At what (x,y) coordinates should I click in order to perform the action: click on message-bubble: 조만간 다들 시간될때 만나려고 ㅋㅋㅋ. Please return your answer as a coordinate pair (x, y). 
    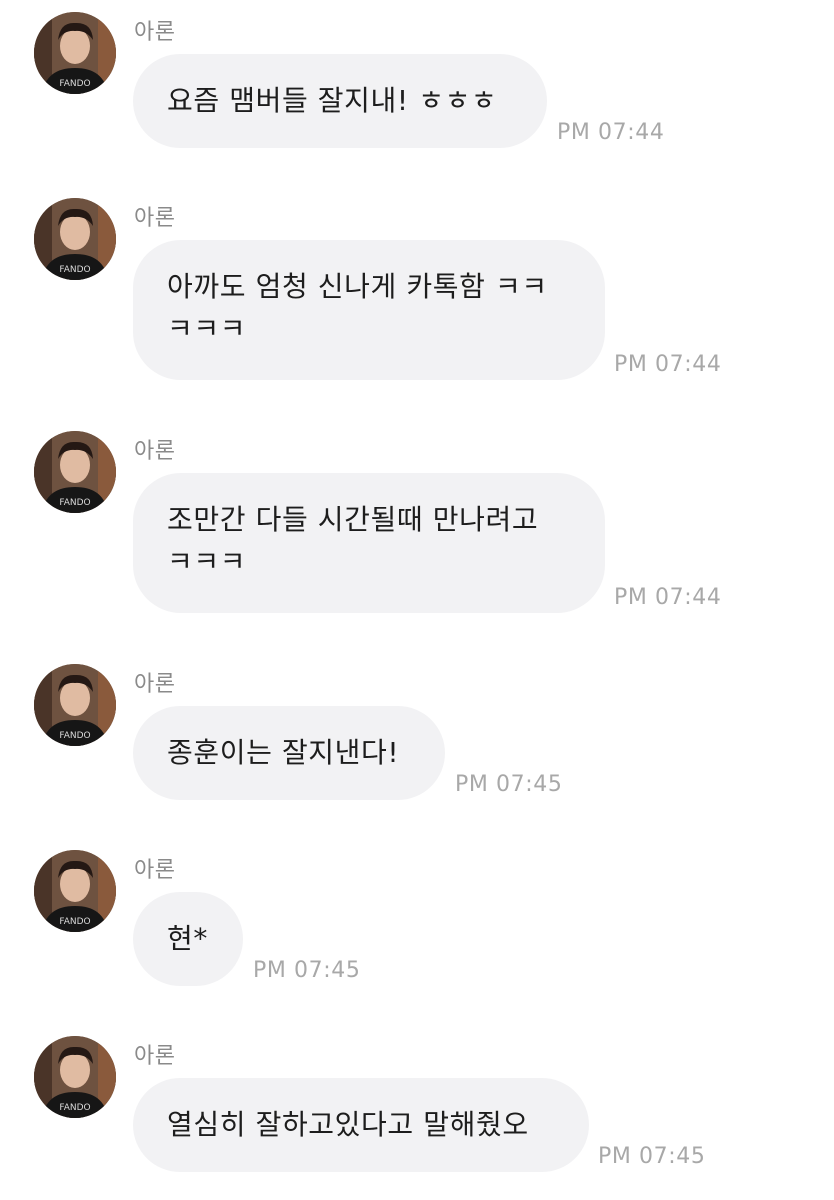
    Looking at the image, I should click on (369, 543).